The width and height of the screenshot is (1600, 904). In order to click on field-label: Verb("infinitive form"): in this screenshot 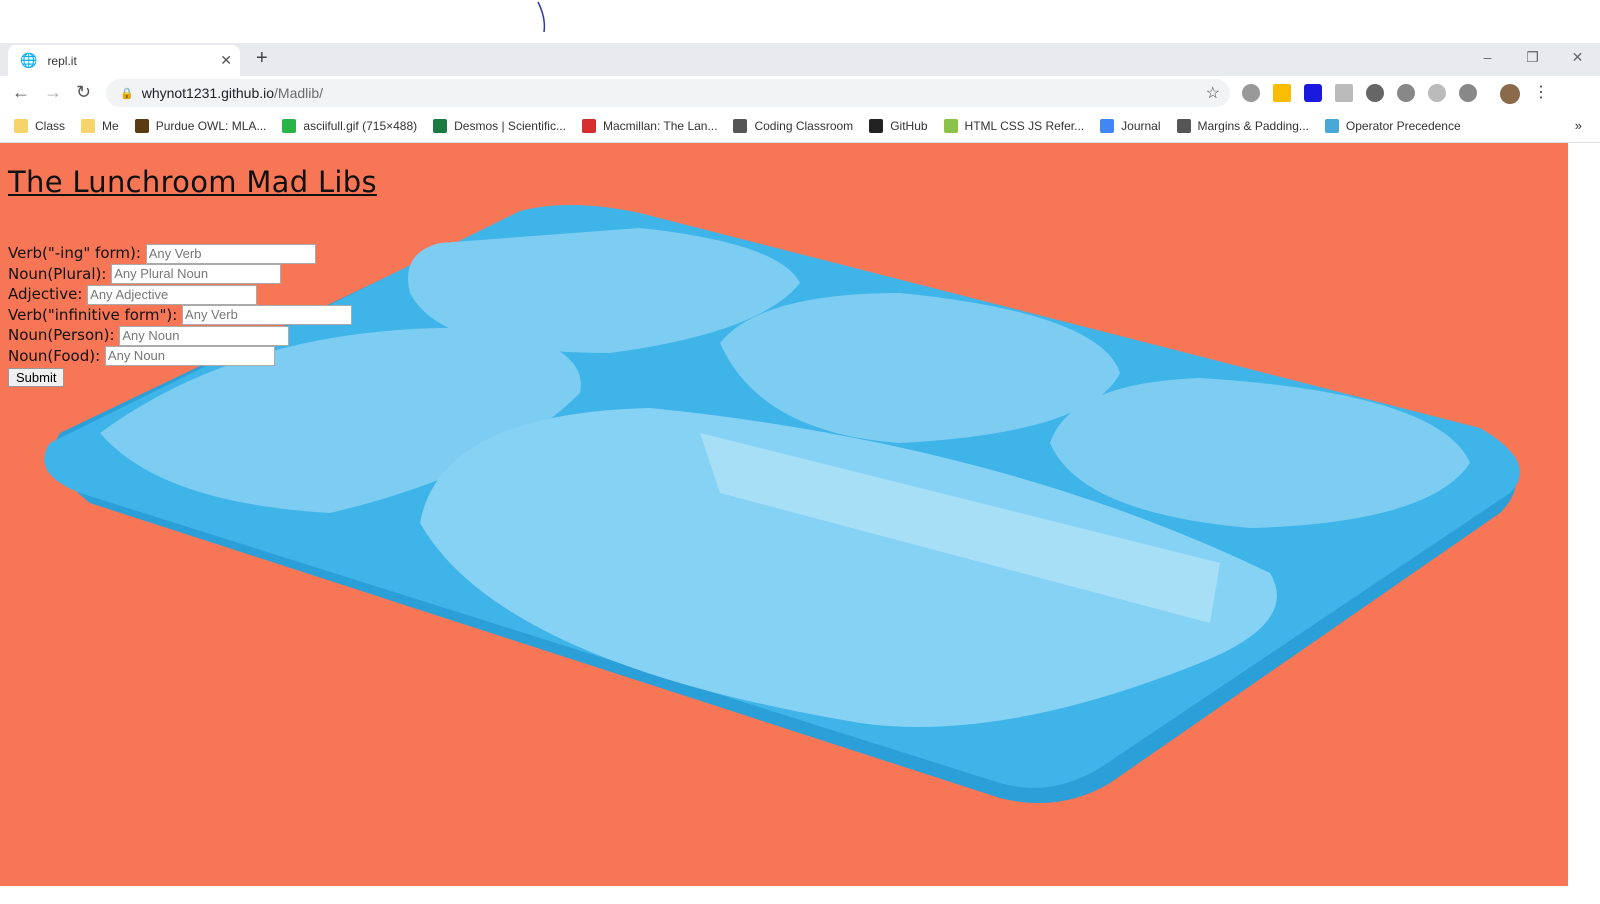, I will do `click(93, 314)`.